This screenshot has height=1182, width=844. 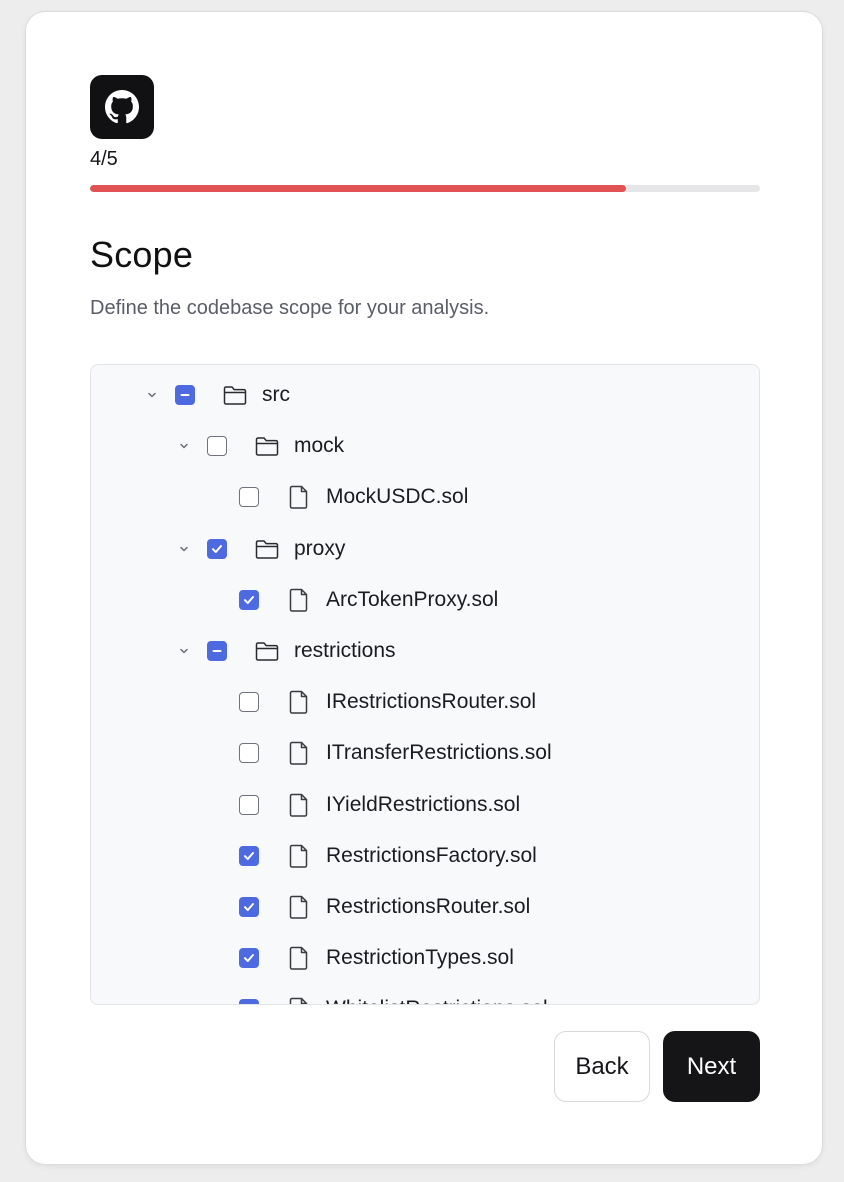 What do you see at coordinates (711, 1066) in the screenshot?
I see `next-button: Next` at bounding box center [711, 1066].